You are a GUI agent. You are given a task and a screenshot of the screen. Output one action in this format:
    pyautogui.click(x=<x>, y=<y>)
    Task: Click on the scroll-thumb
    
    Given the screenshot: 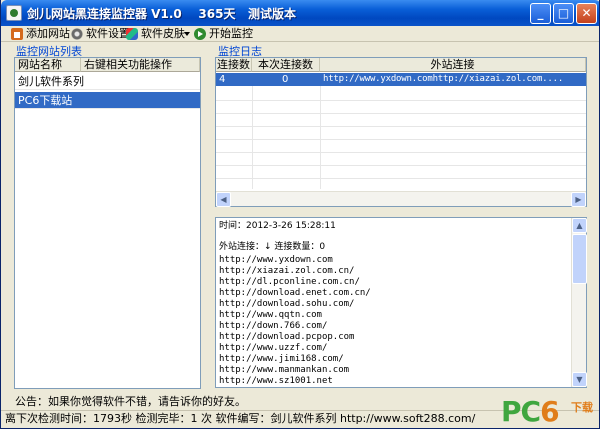 What is the action you would take?
    pyautogui.click(x=579, y=259)
    